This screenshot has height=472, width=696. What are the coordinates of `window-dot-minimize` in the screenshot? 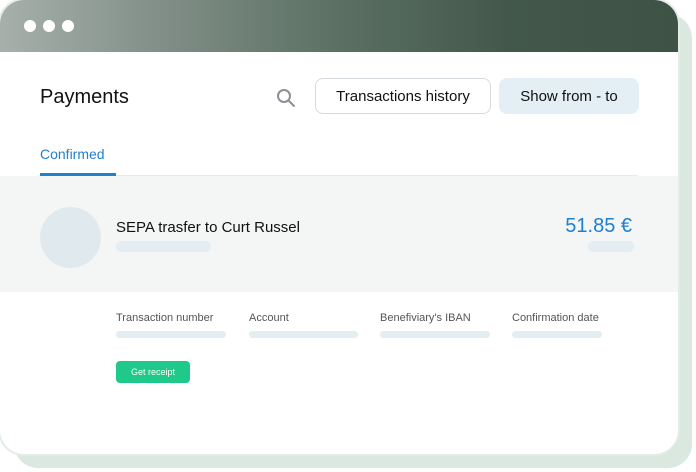 It's located at (49, 26).